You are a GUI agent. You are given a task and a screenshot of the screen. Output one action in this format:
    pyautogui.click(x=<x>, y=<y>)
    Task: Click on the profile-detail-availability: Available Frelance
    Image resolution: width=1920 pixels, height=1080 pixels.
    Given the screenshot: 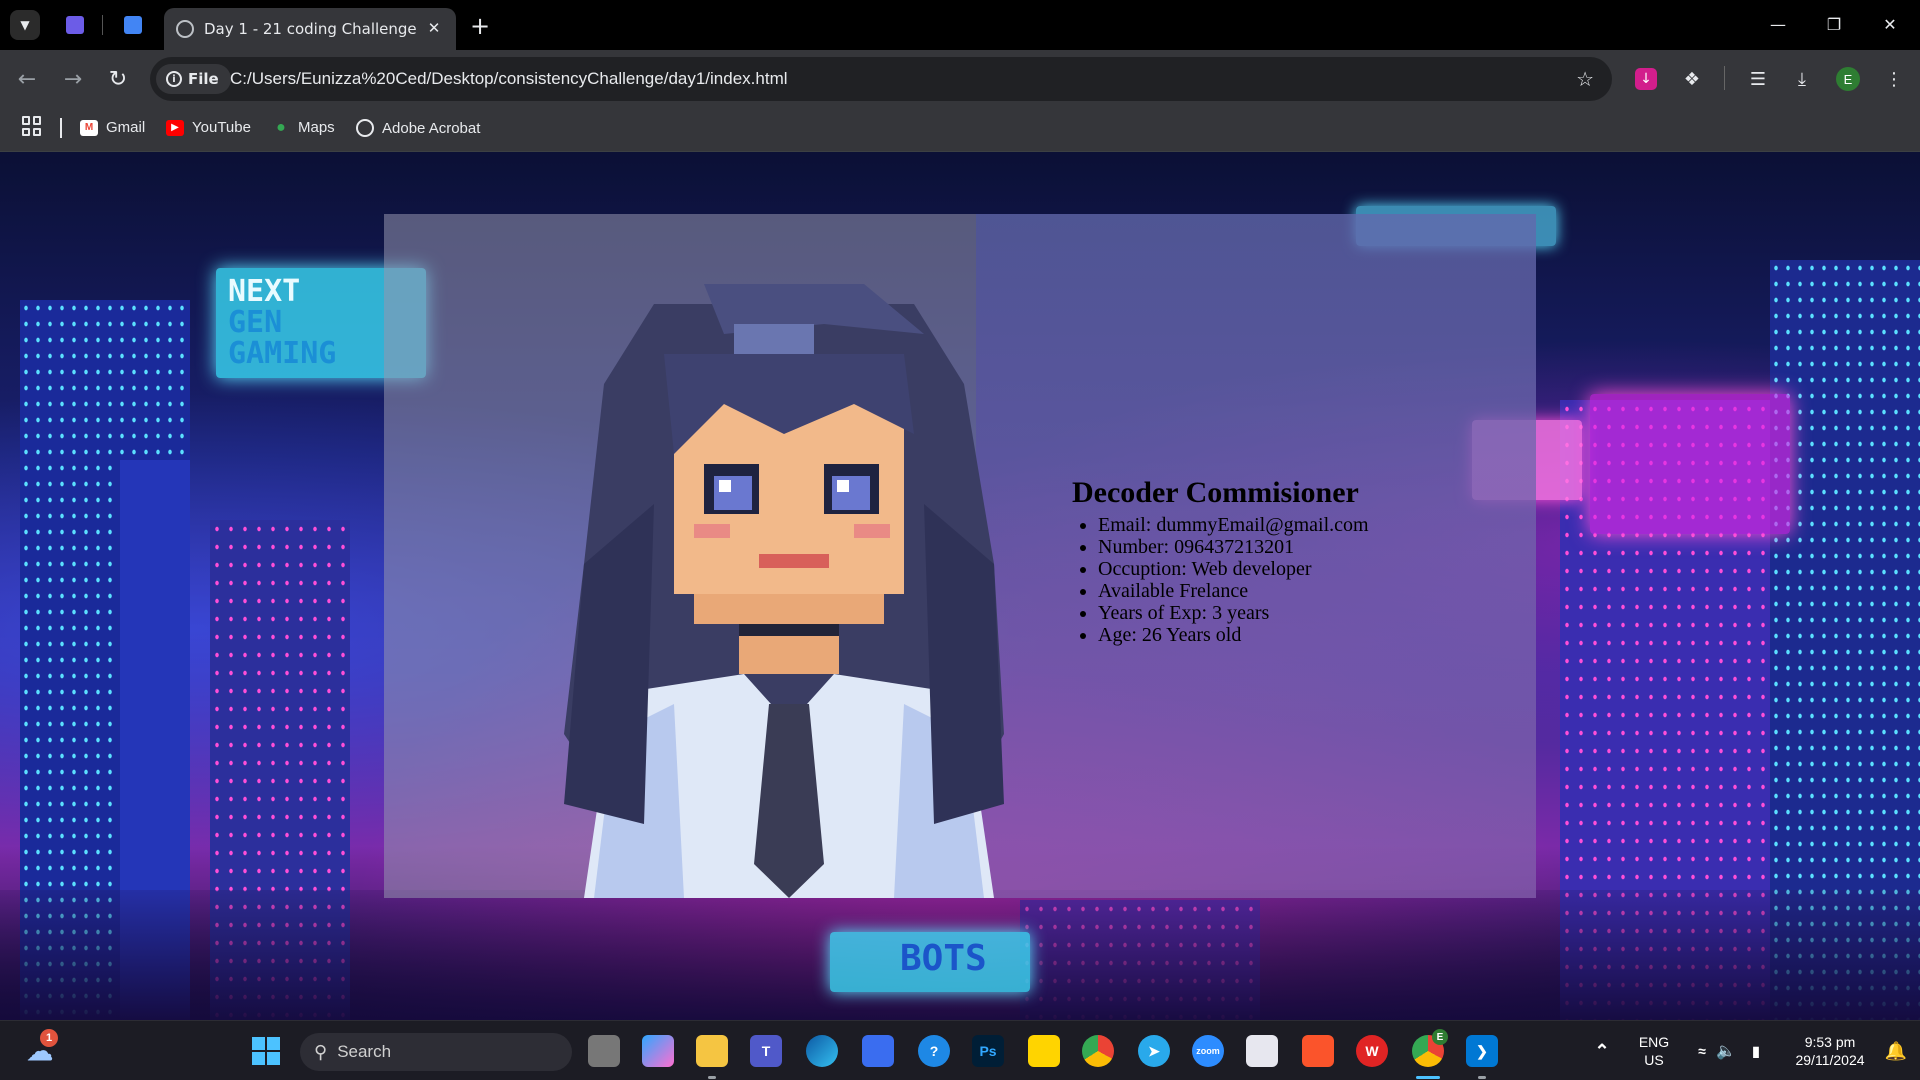 What is the action you would take?
    pyautogui.click(x=1233, y=591)
    